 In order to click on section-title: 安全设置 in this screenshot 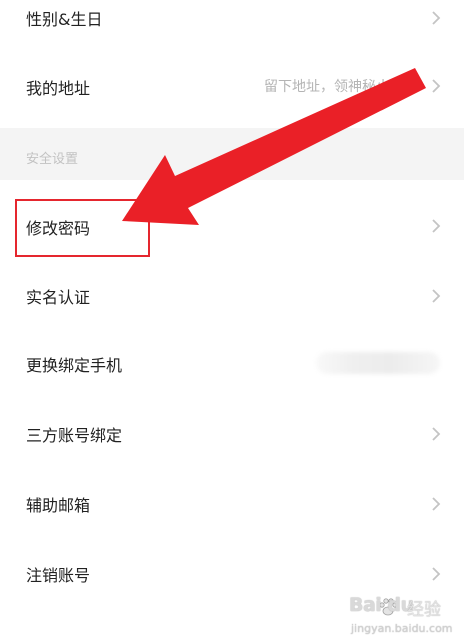, I will do `click(52, 159)`.